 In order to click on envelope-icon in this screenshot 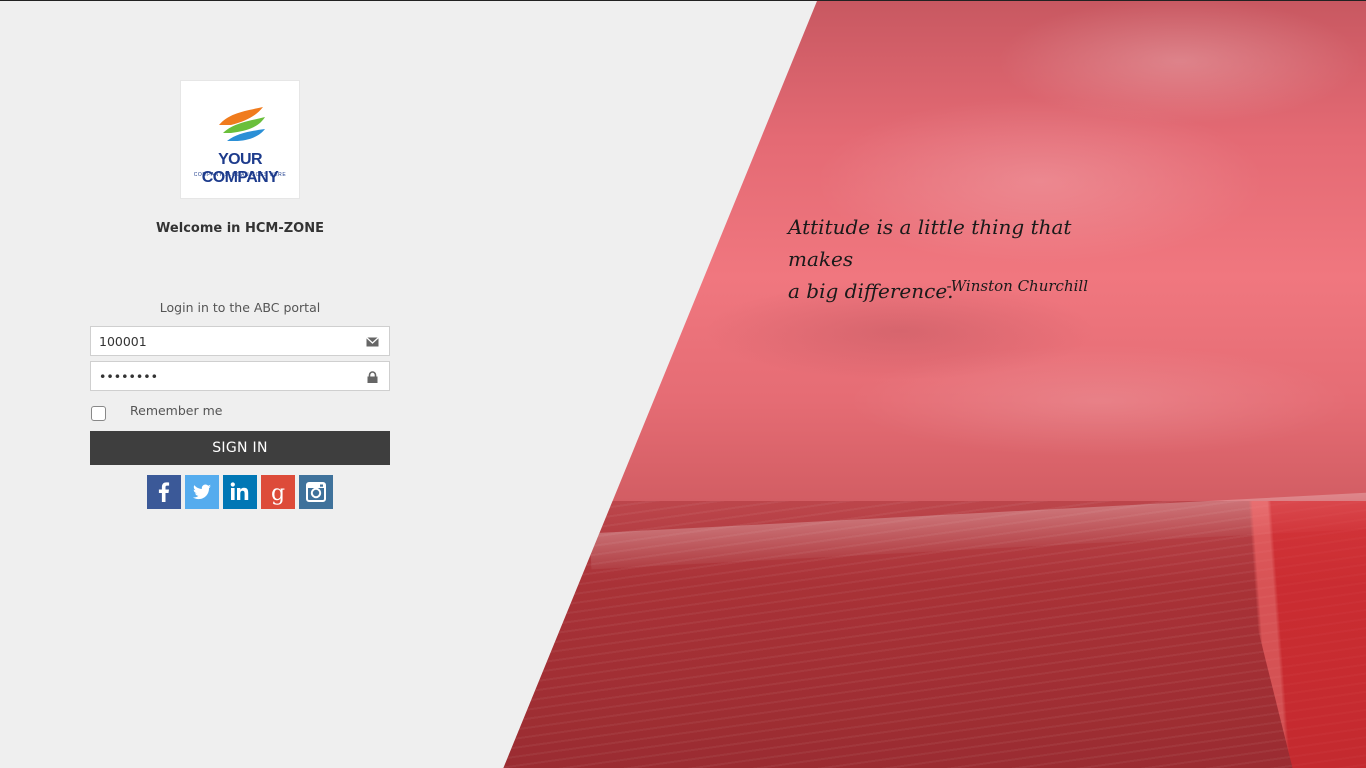, I will do `click(372, 342)`.